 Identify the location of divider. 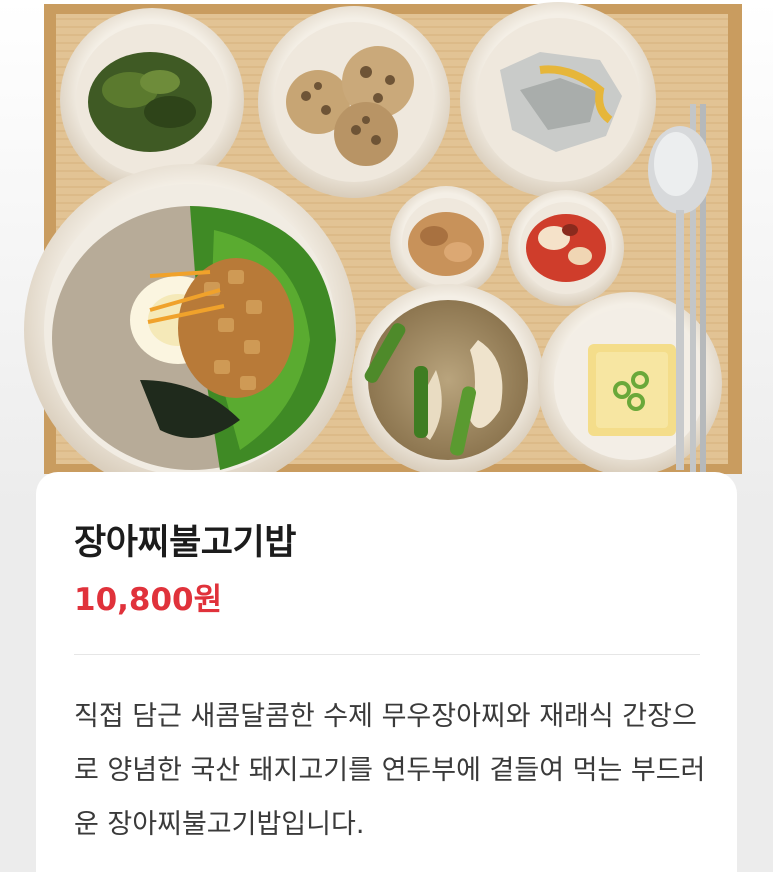
(387, 654).